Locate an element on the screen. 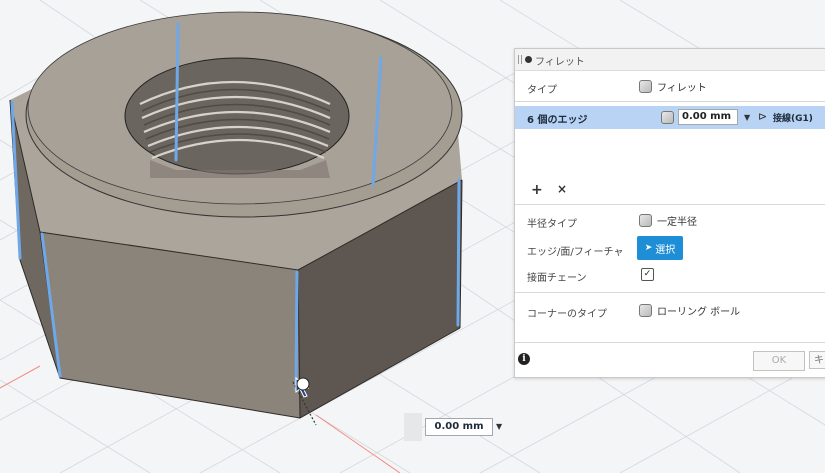 This screenshot has width=825, height=473. info-icon: i is located at coordinates (524, 359).